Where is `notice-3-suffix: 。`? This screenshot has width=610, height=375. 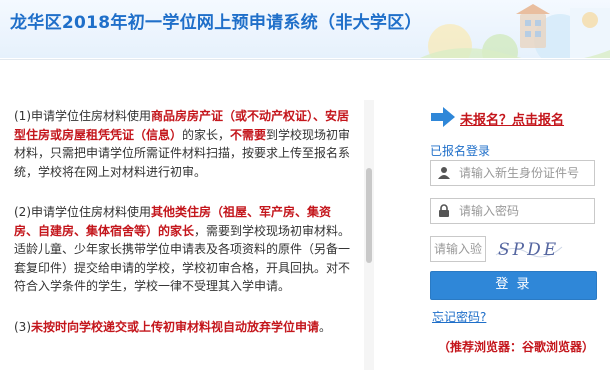 notice-3-suffix: 。 is located at coordinates (325, 327).